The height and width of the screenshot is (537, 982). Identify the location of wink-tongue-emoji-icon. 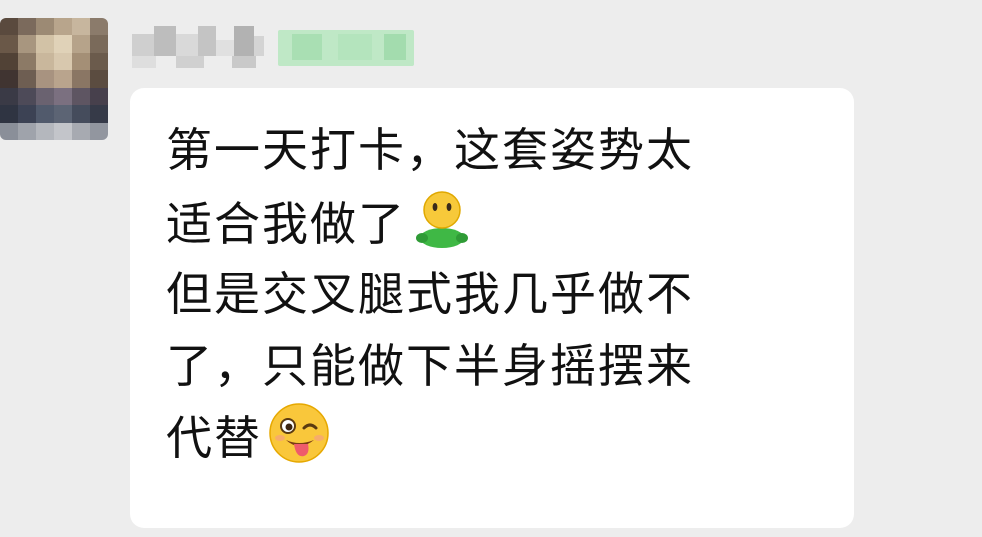
(299, 443).